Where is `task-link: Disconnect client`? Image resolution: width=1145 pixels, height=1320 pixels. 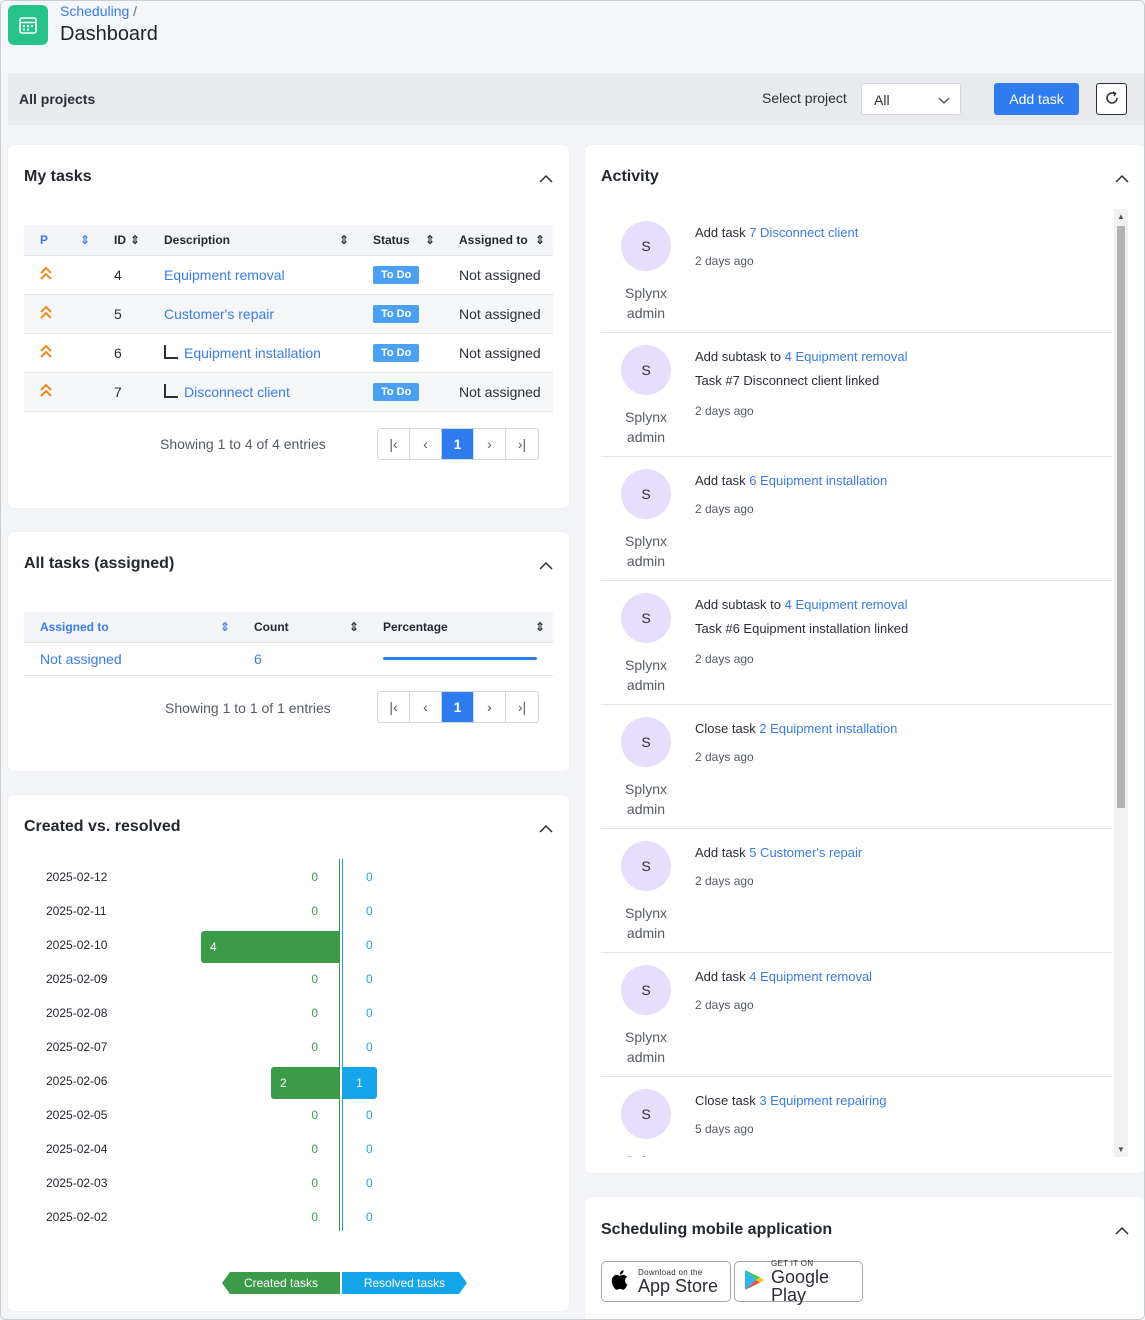
task-link: Disconnect client is located at coordinates (237, 392).